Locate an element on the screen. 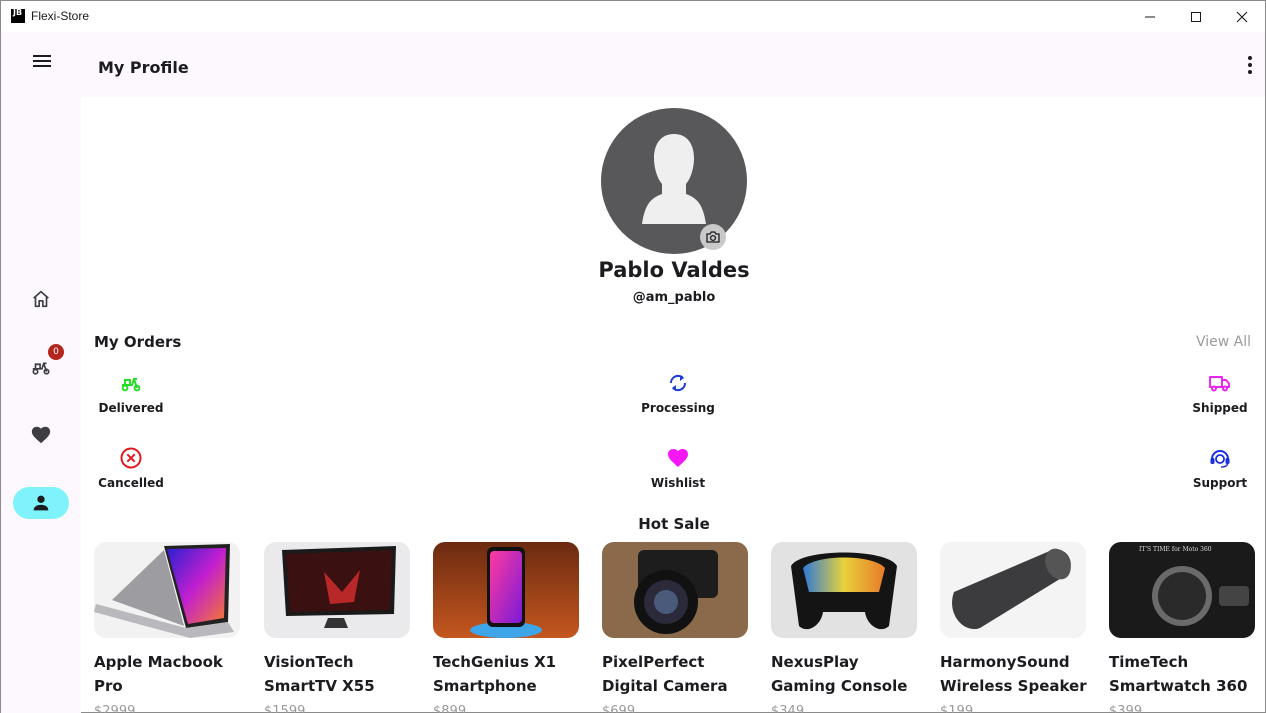 The height and width of the screenshot is (713, 1266). product-image-caption: IT'S TIME for Moto 360 is located at coordinates (1175, 549).